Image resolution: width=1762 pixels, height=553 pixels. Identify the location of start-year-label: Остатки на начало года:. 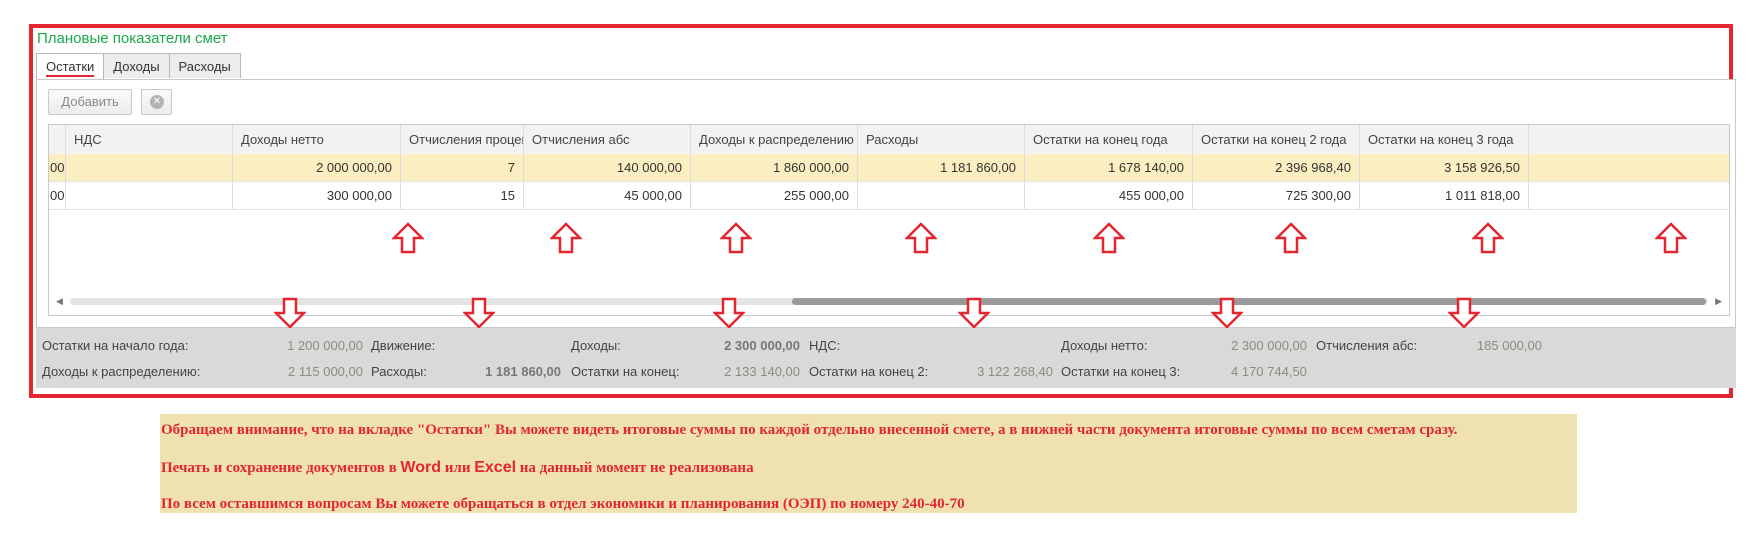
(115, 345).